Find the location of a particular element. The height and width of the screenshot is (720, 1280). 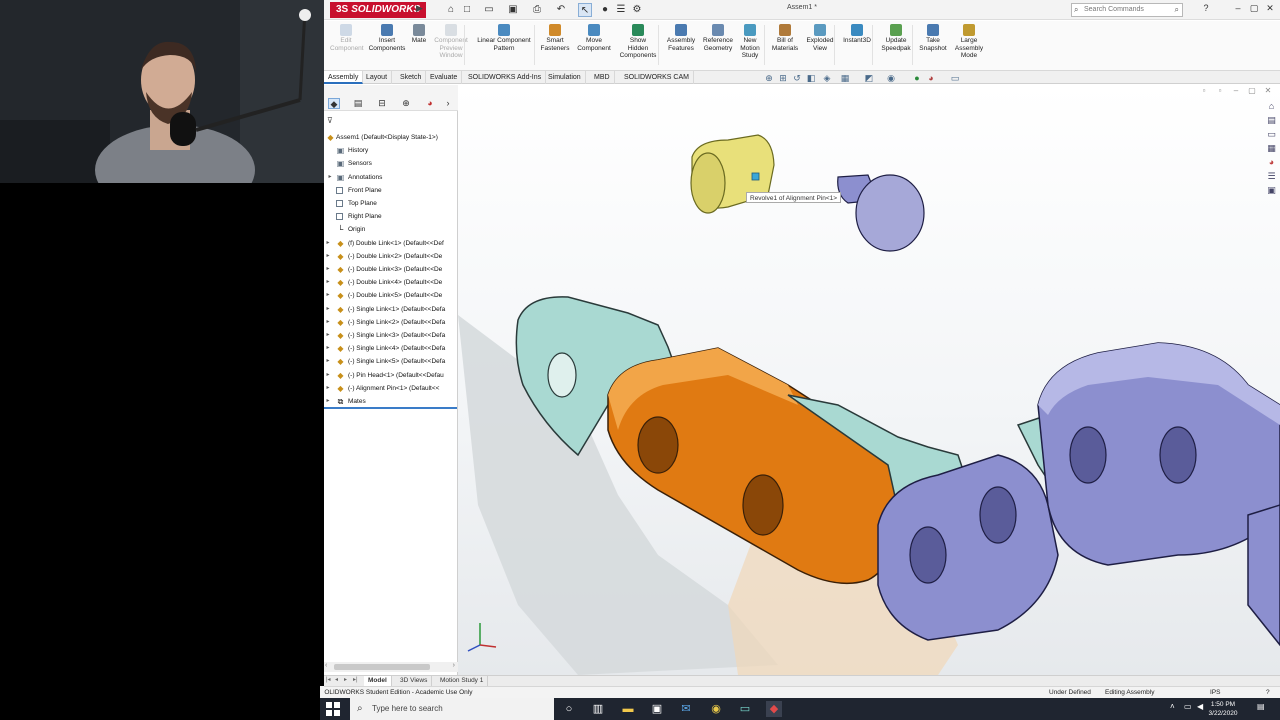

view-settings-icon: ▭ is located at coordinates (955, 78).